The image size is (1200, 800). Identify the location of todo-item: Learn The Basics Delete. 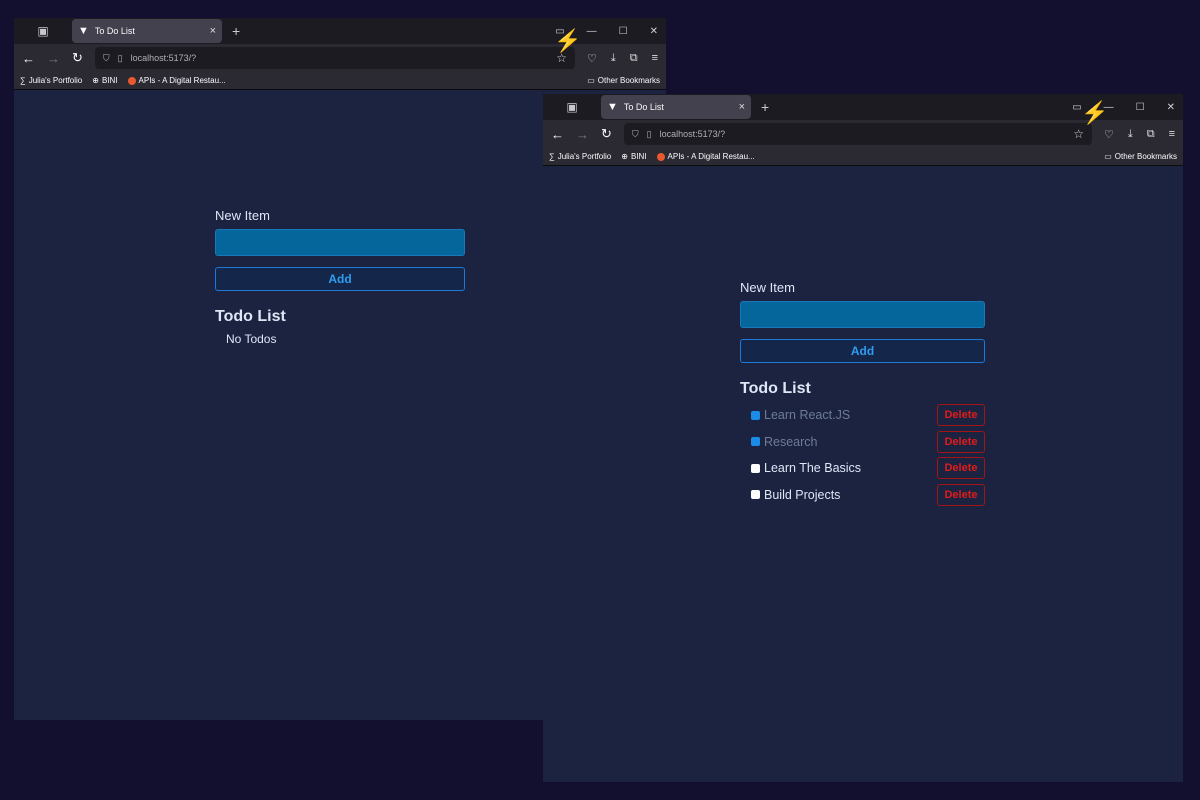
(862, 468).